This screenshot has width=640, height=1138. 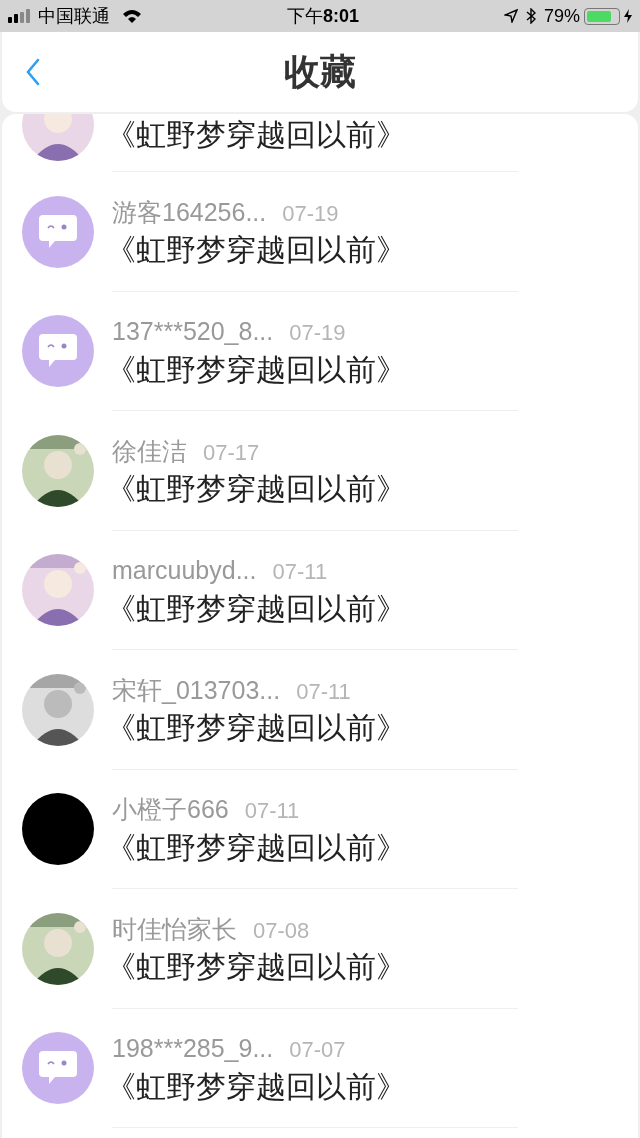 I want to click on clock: 下午8:01, so click(x=322, y=16).